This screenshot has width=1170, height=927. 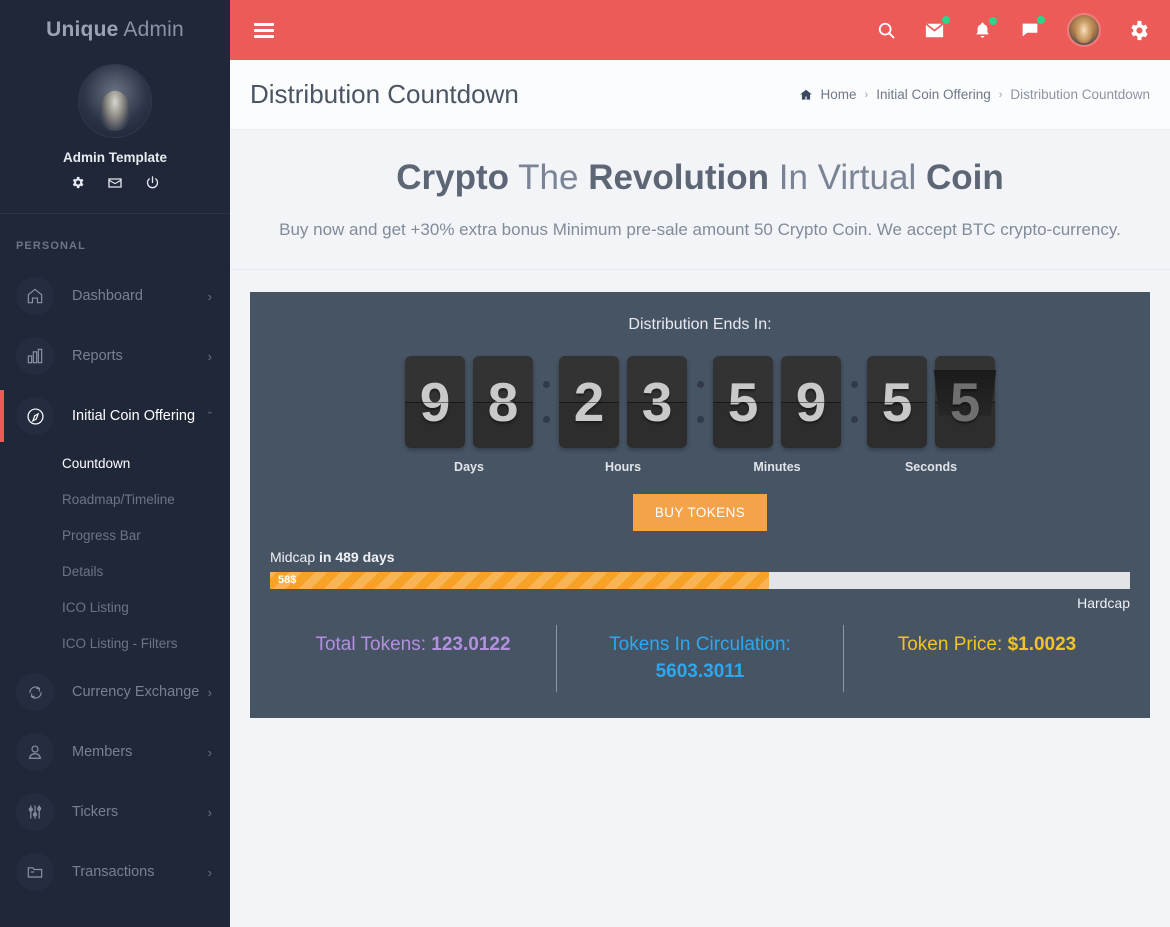 I want to click on sidebar-item-currency-exchange: Currency Exchange ›, so click(x=115, y=692).